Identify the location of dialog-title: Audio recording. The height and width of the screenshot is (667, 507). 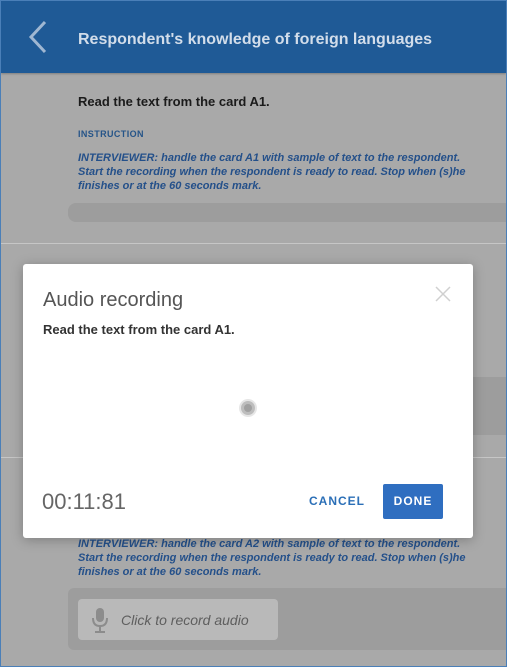
(113, 300).